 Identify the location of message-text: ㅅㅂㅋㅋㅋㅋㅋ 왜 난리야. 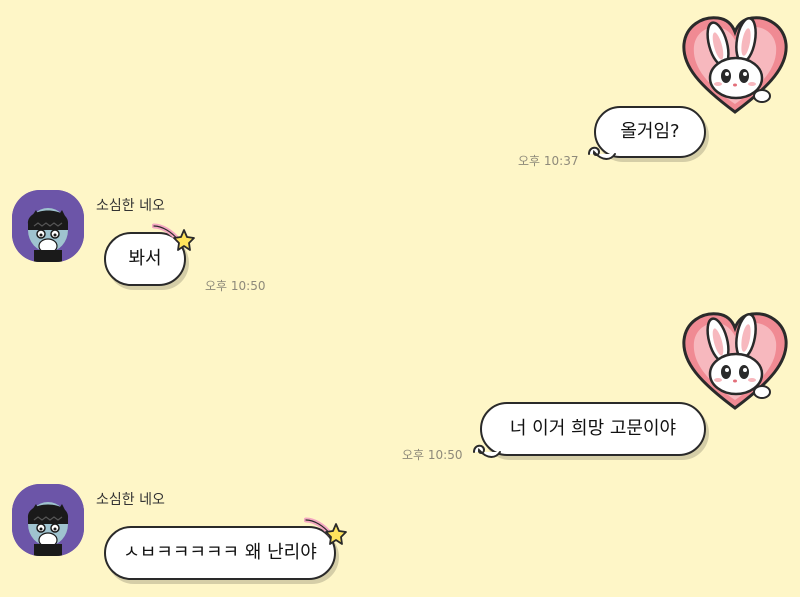
(220, 552).